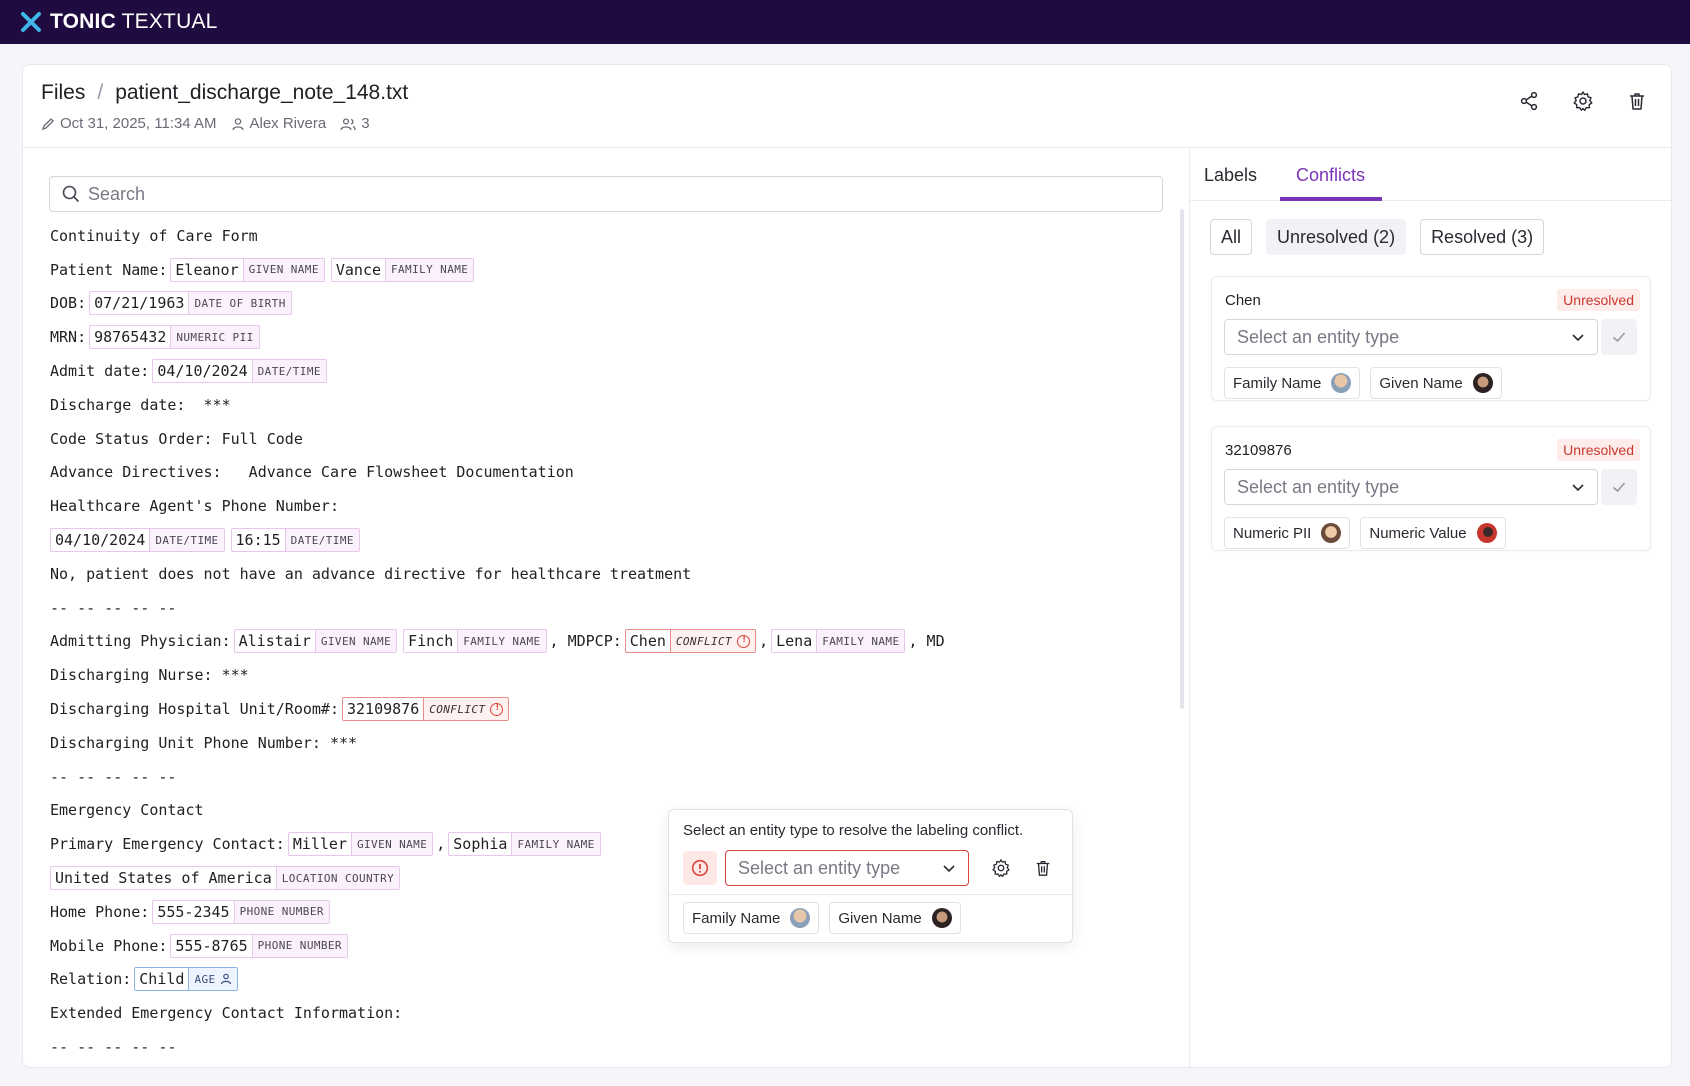 The image size is (1690, 1086). I want to click on conflict-title: 32109876, so click(1258, 450).